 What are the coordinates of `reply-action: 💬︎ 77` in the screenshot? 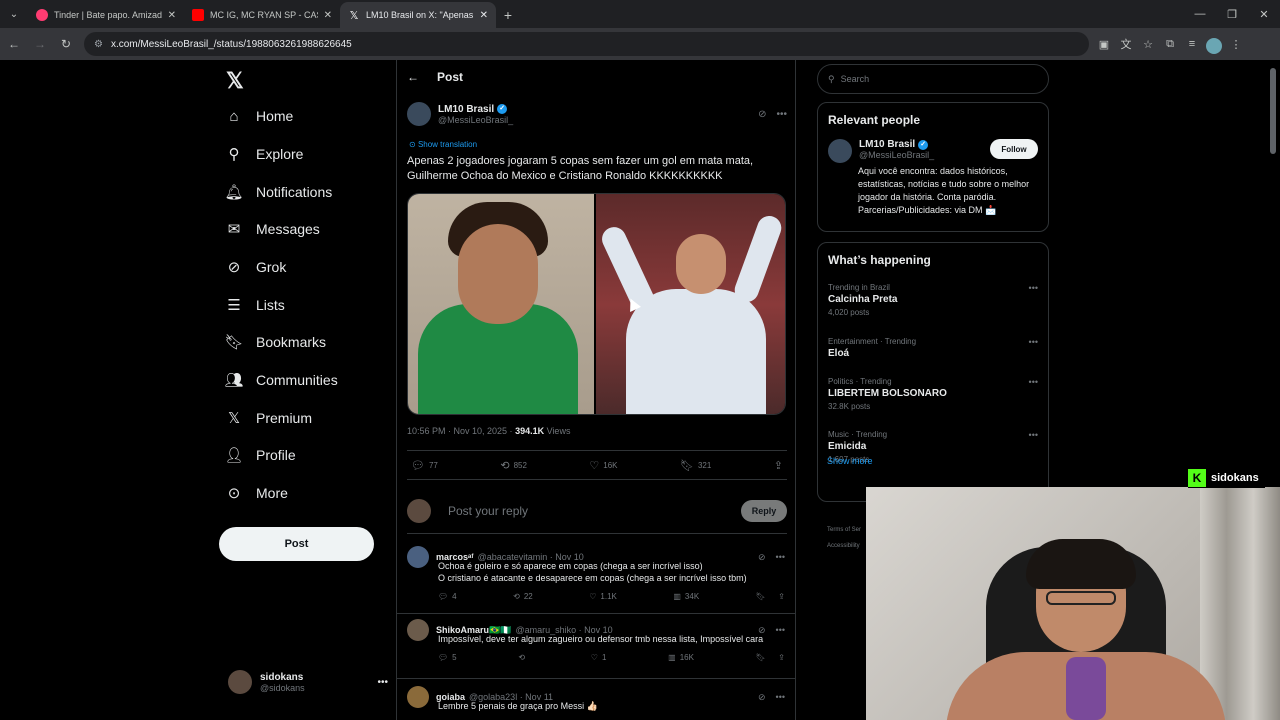 It's located at (424, 465).